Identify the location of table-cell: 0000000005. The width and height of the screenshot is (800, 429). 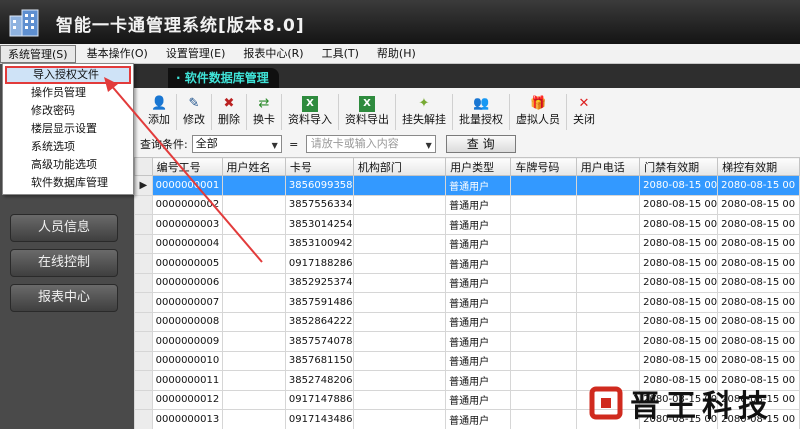
(187, 263).